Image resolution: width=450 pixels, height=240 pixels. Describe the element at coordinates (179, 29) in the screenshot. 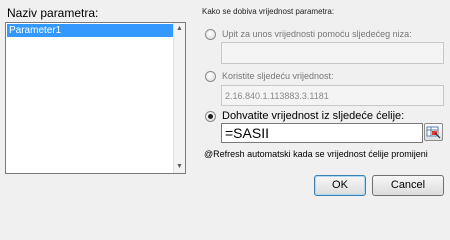

I see `scroll-up-arrow-icon: ▲` at that location.